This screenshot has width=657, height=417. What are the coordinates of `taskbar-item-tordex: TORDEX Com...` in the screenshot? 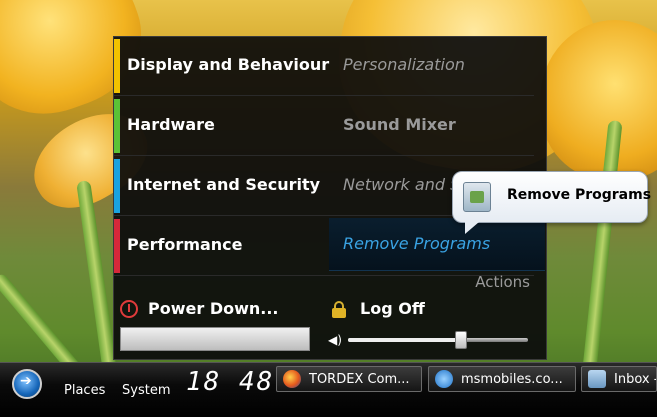 It's located at (349, 379).